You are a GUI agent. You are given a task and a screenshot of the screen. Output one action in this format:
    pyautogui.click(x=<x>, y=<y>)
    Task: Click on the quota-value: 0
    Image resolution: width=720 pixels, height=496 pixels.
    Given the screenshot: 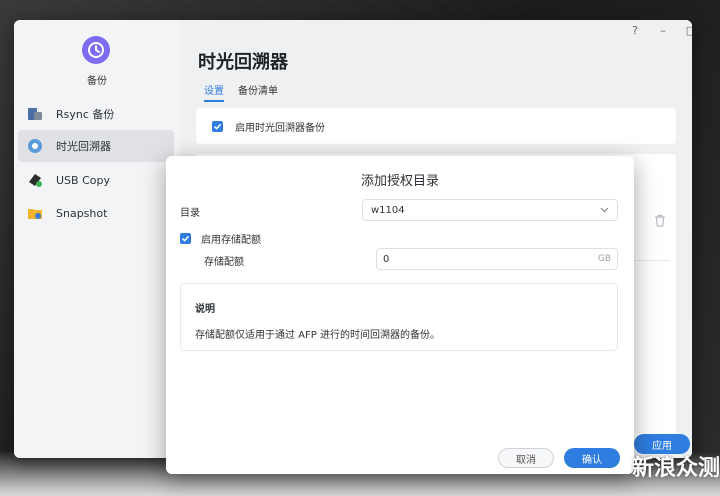 What is the action you would take?
    pyautogui.click(x=386, y=259)
    